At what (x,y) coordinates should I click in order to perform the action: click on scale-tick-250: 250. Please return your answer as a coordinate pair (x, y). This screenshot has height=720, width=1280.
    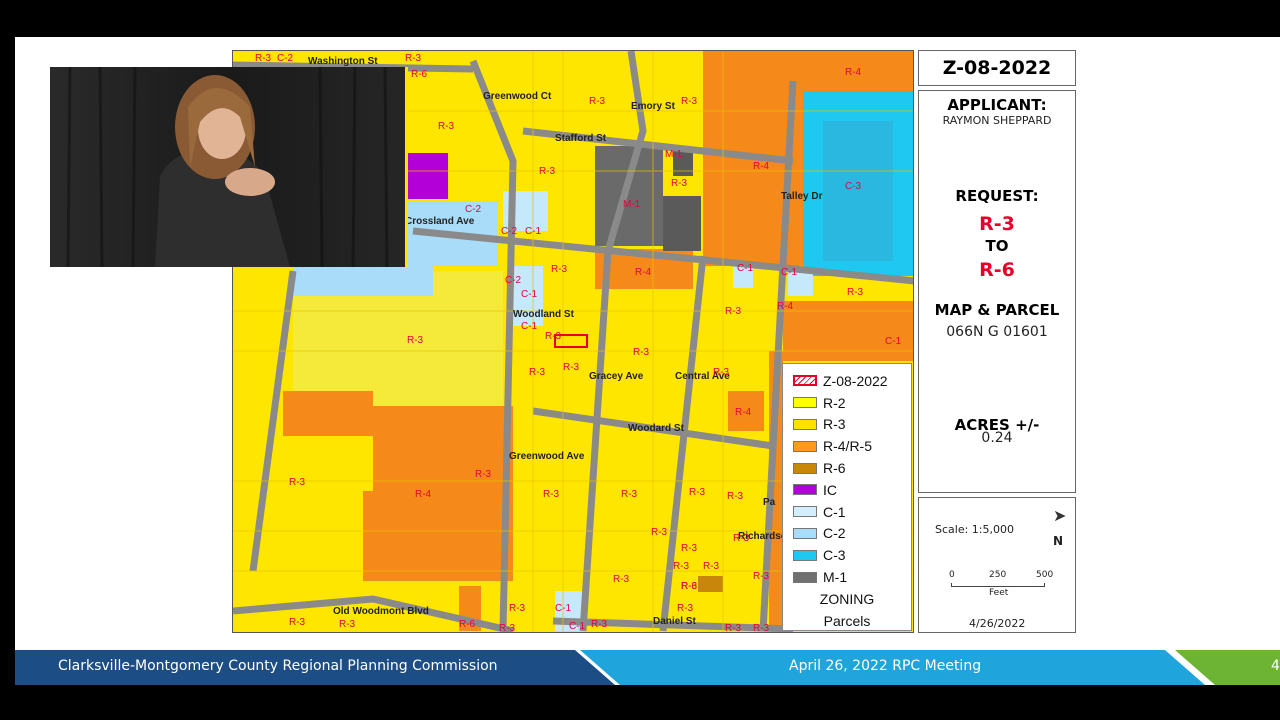
    Looking at the image, I should click on (998, 575).